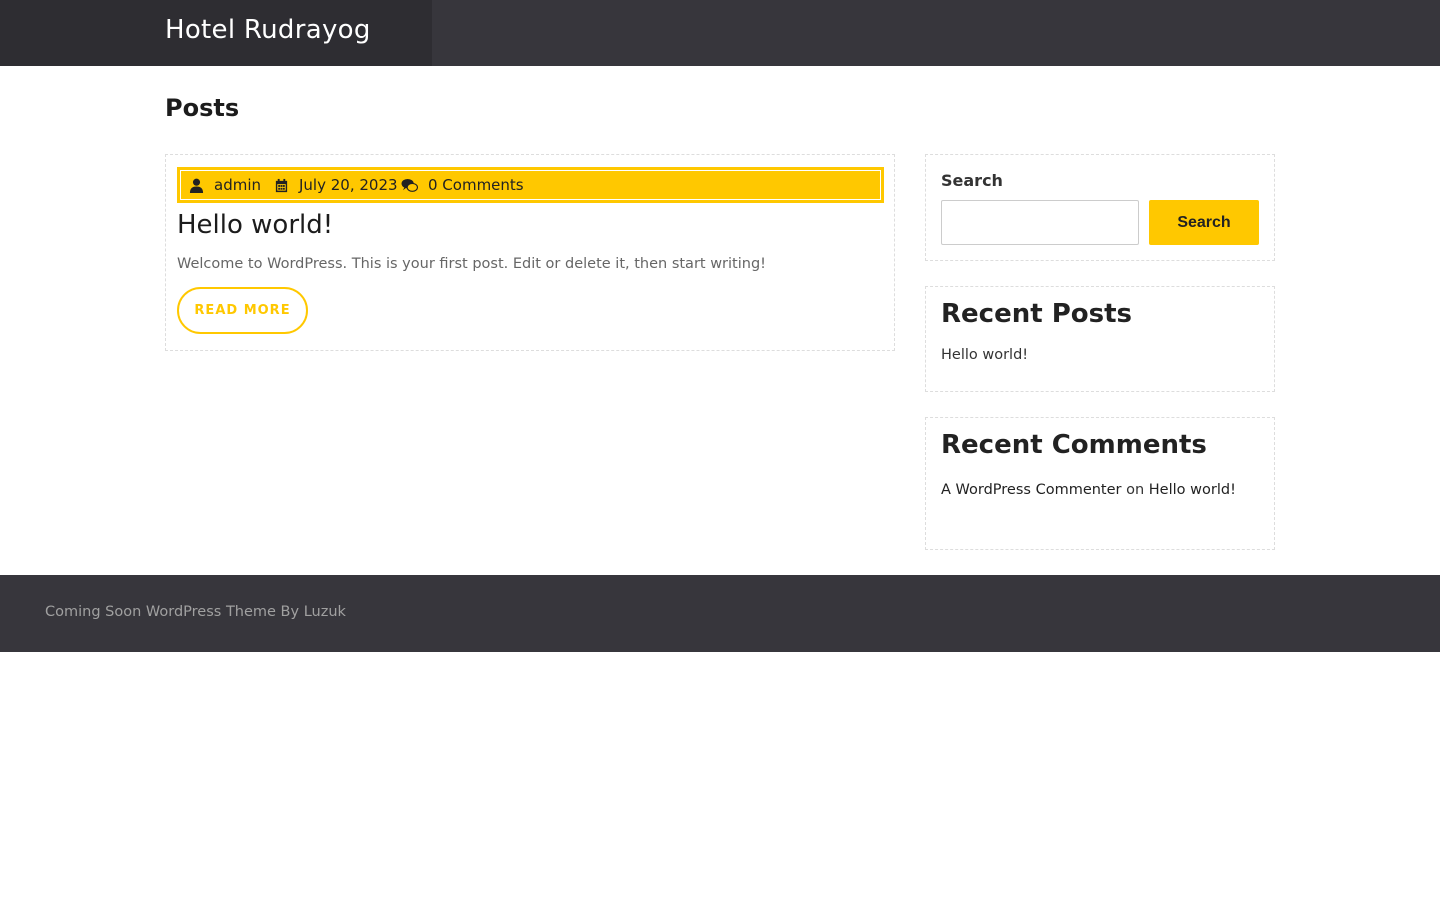  I want to click on calendar-icon, so click(281, 185).